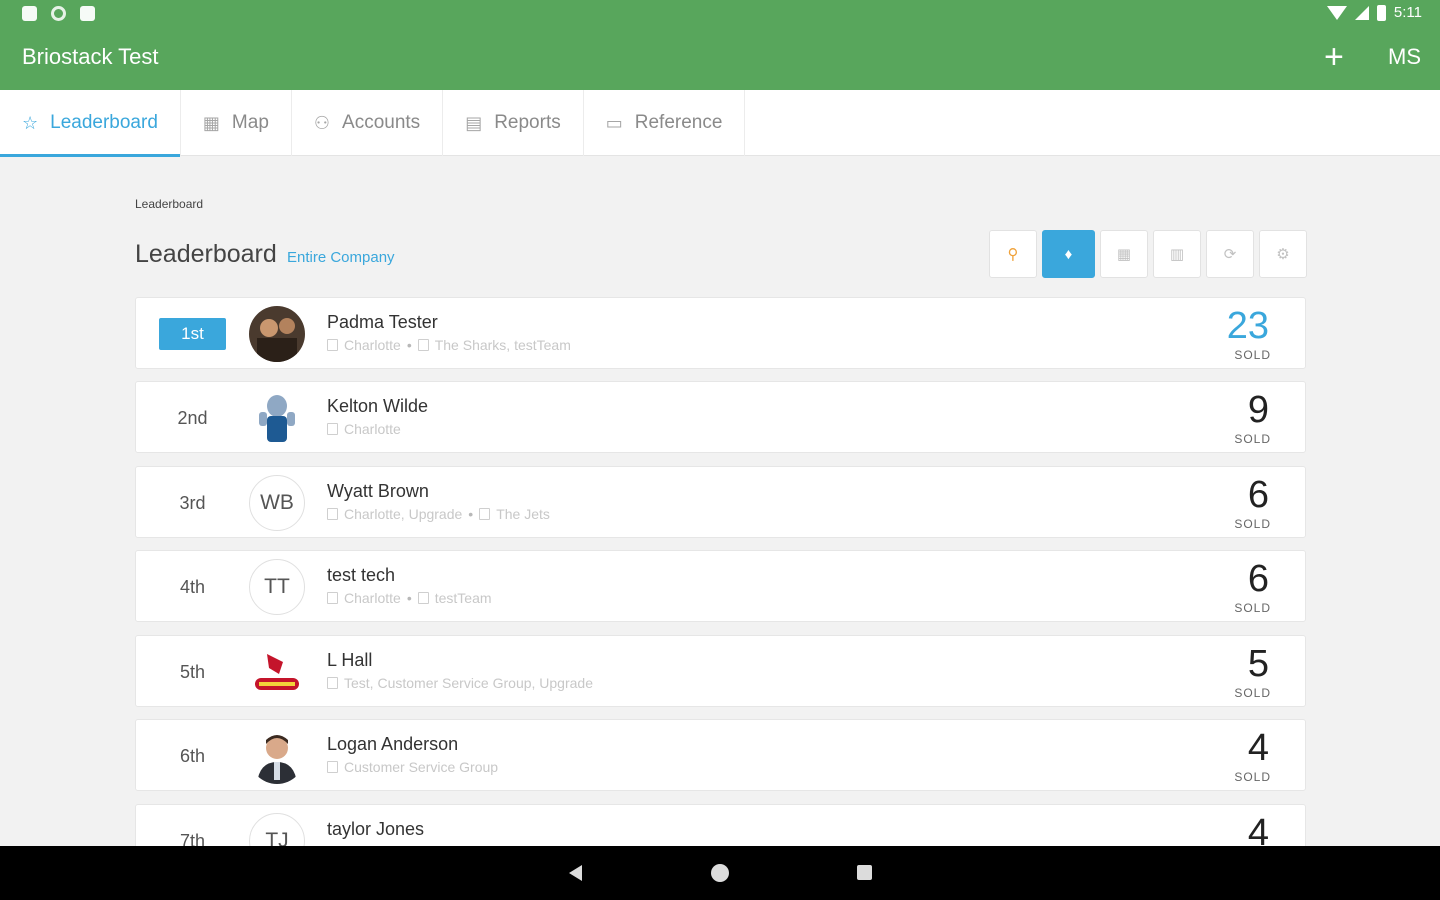 The height and width of the screenshot is (900, 1440). What do you see at coordinates (468, 683) in the screenshot?
I see `branches: Test, Customer Service Group, Upgrade` at bounding box center [468, 683].